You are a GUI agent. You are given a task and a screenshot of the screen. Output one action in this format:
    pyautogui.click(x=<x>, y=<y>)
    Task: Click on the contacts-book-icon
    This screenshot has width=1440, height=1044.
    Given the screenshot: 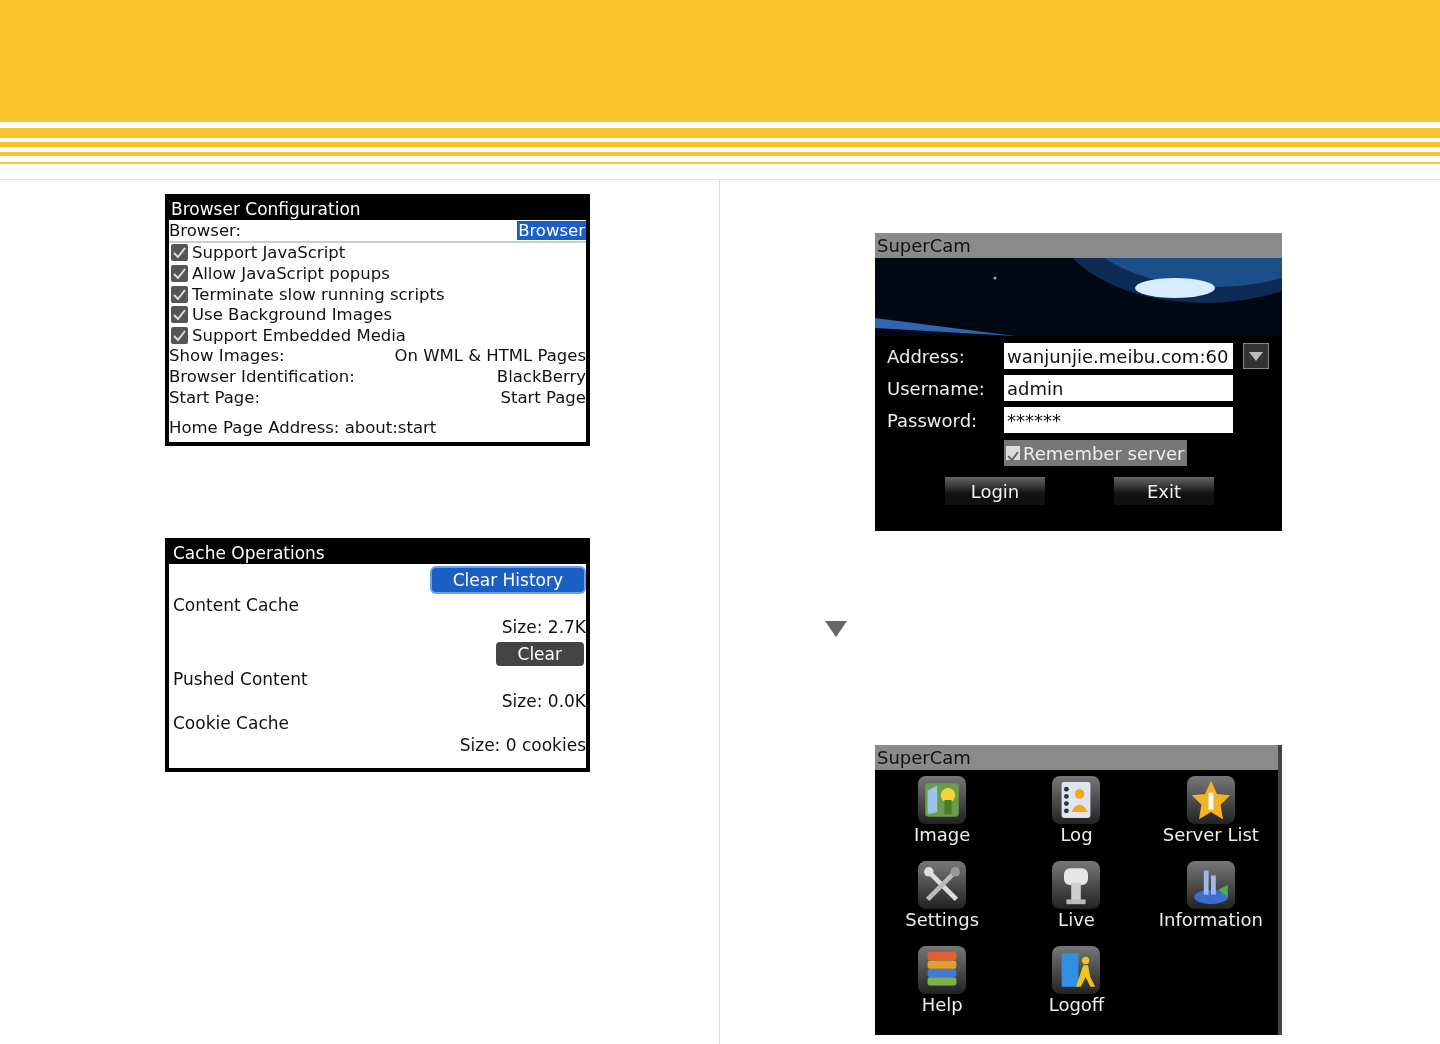 What is the action you would take?
    pyautogui.click(x=1076, y=800)
    